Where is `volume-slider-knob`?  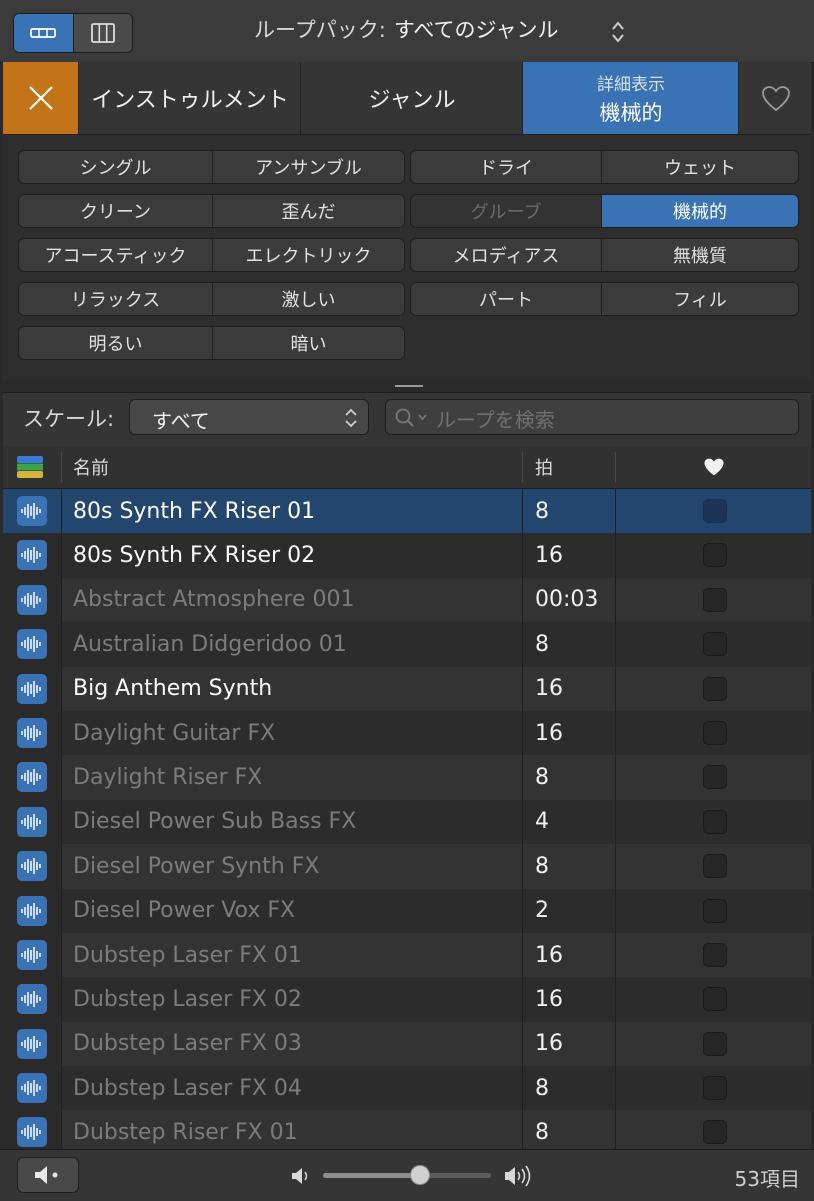
volume-slider-knob is located at coordinates (420, 1175).